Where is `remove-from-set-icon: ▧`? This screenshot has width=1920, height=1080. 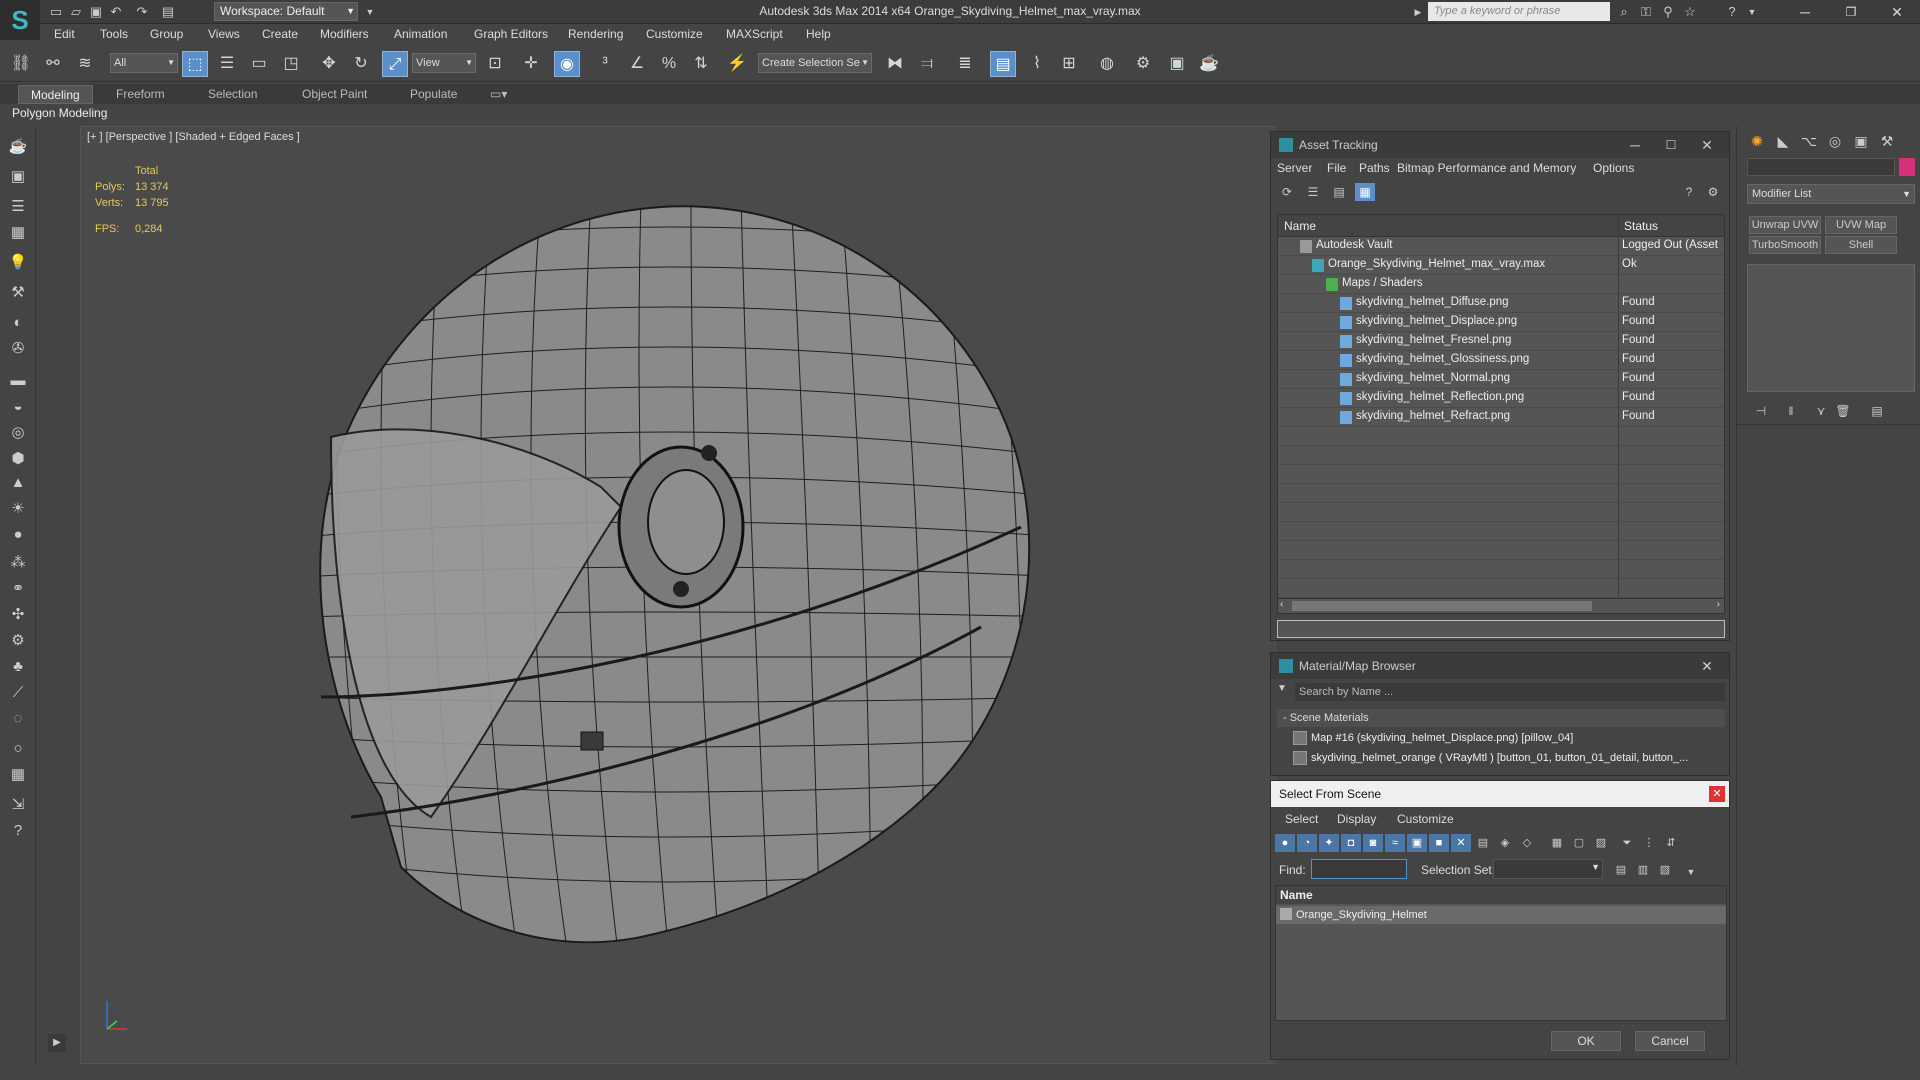 remove-from-set-icon: ▧ is located at coordinates (1665, 870).